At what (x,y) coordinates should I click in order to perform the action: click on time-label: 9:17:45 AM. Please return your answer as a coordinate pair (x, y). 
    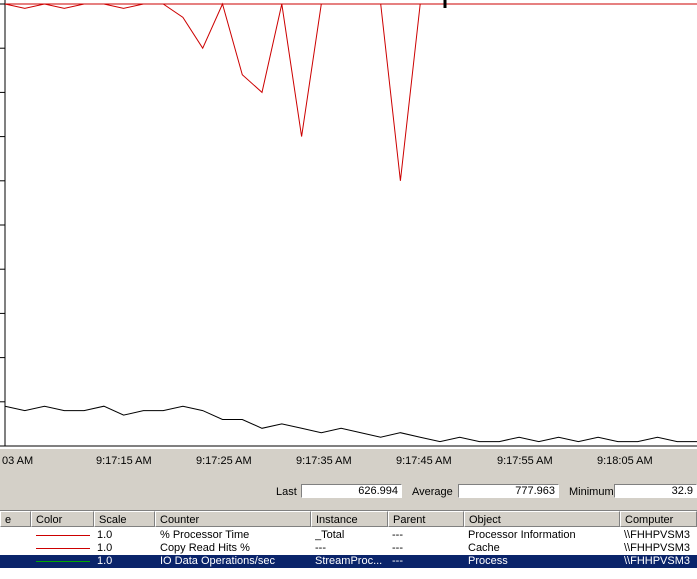
    Looking at the image, I should click on (424, 461).